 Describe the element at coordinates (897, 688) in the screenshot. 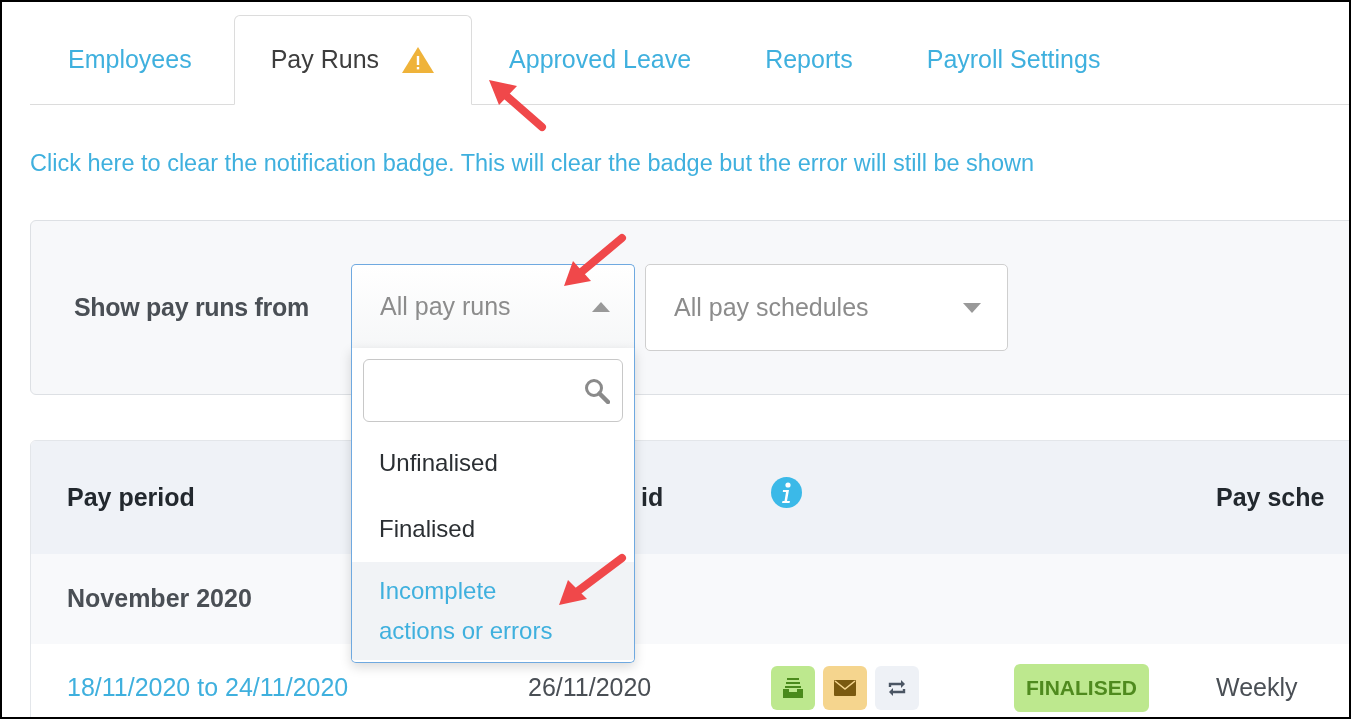

I see `refresh-icon` at that location.